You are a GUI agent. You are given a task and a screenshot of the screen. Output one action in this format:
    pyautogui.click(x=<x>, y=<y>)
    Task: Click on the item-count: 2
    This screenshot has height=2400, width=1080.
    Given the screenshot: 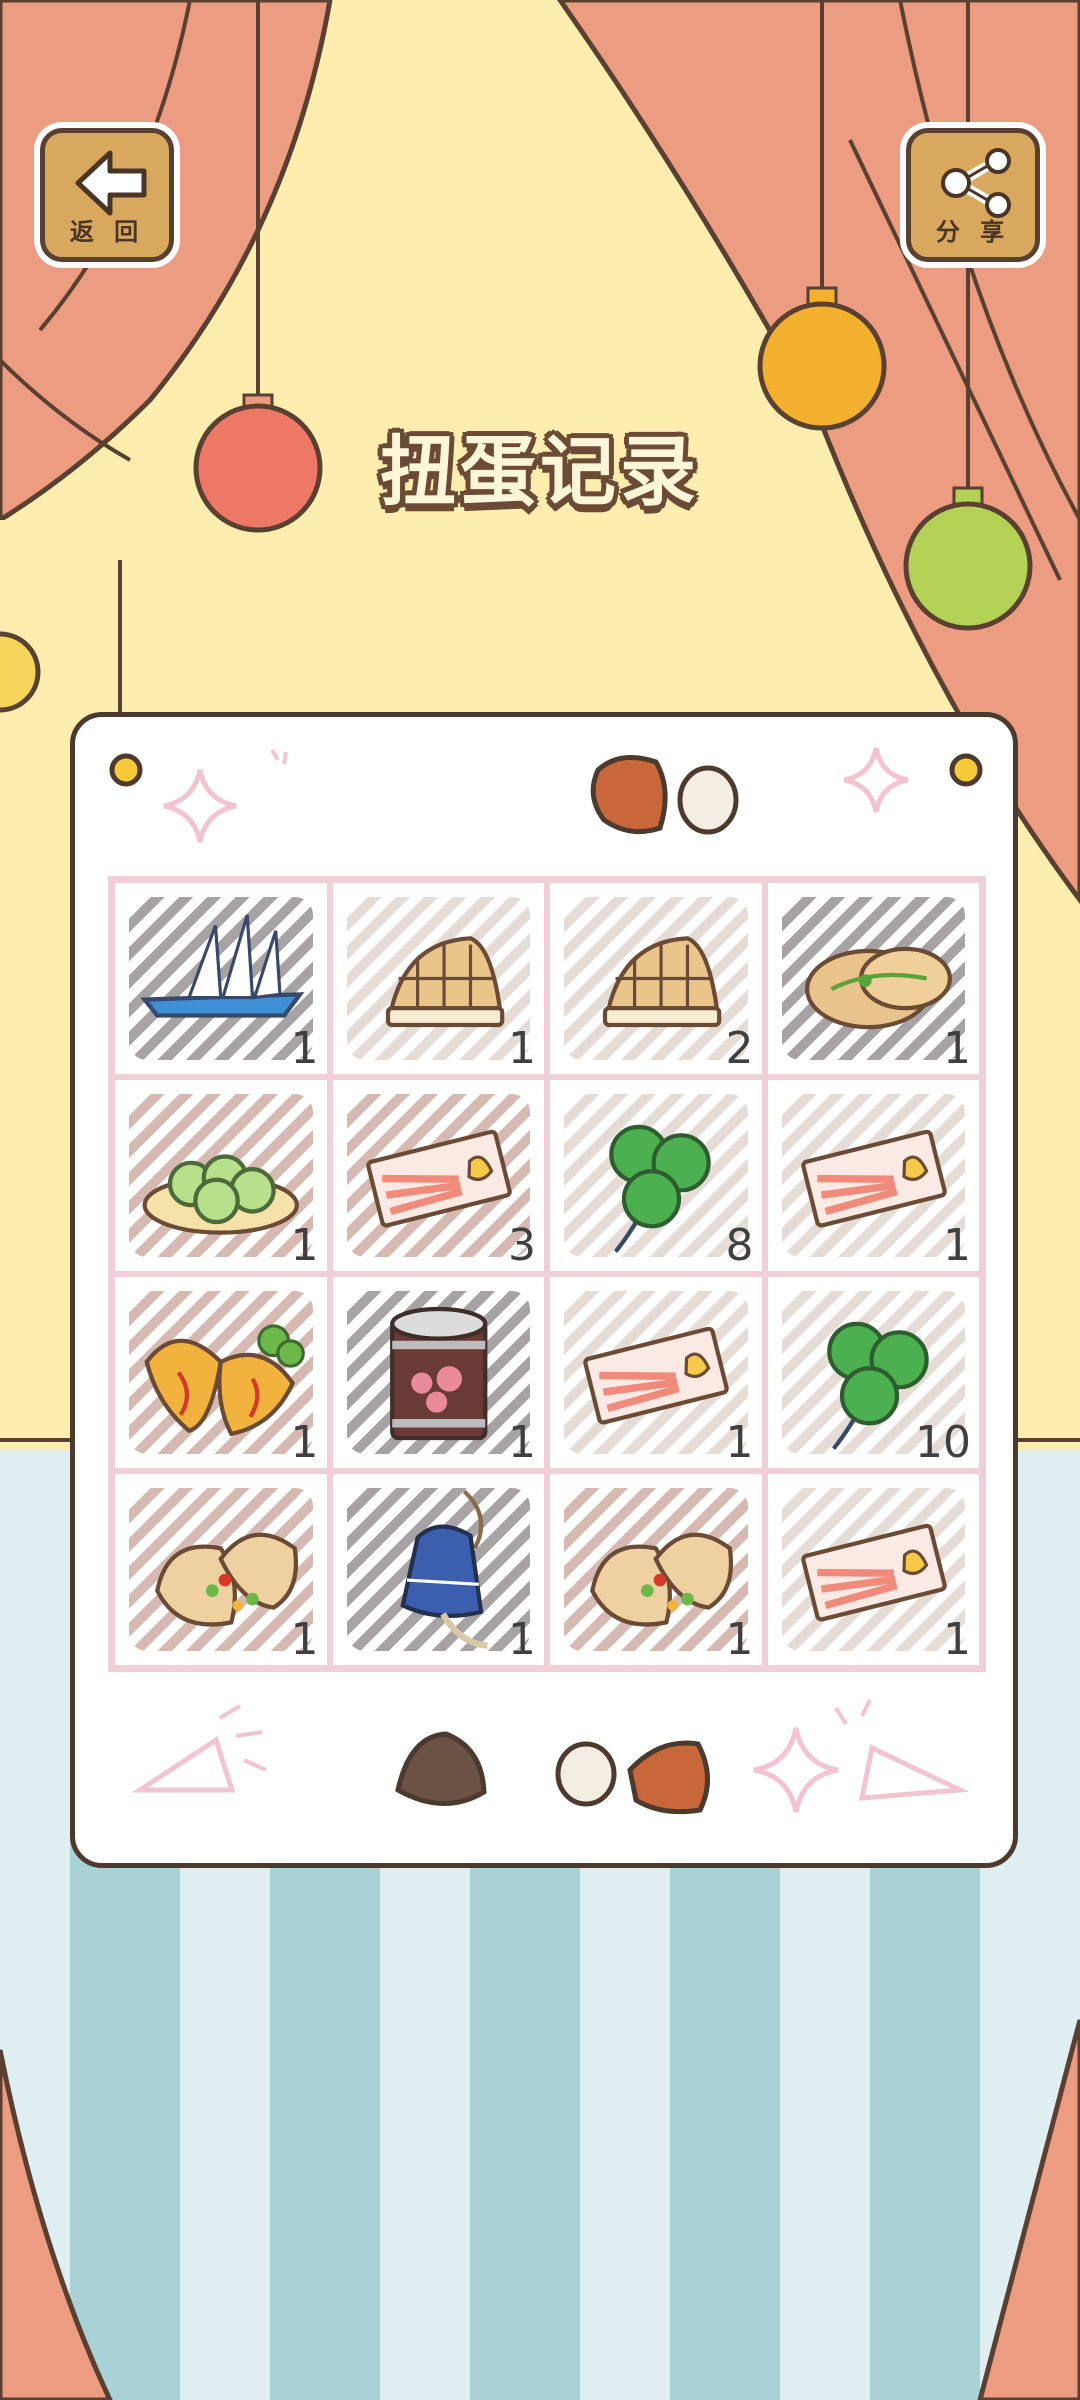 What is the action you would take?
    pyautogui.click(x=739, y=1048)
    